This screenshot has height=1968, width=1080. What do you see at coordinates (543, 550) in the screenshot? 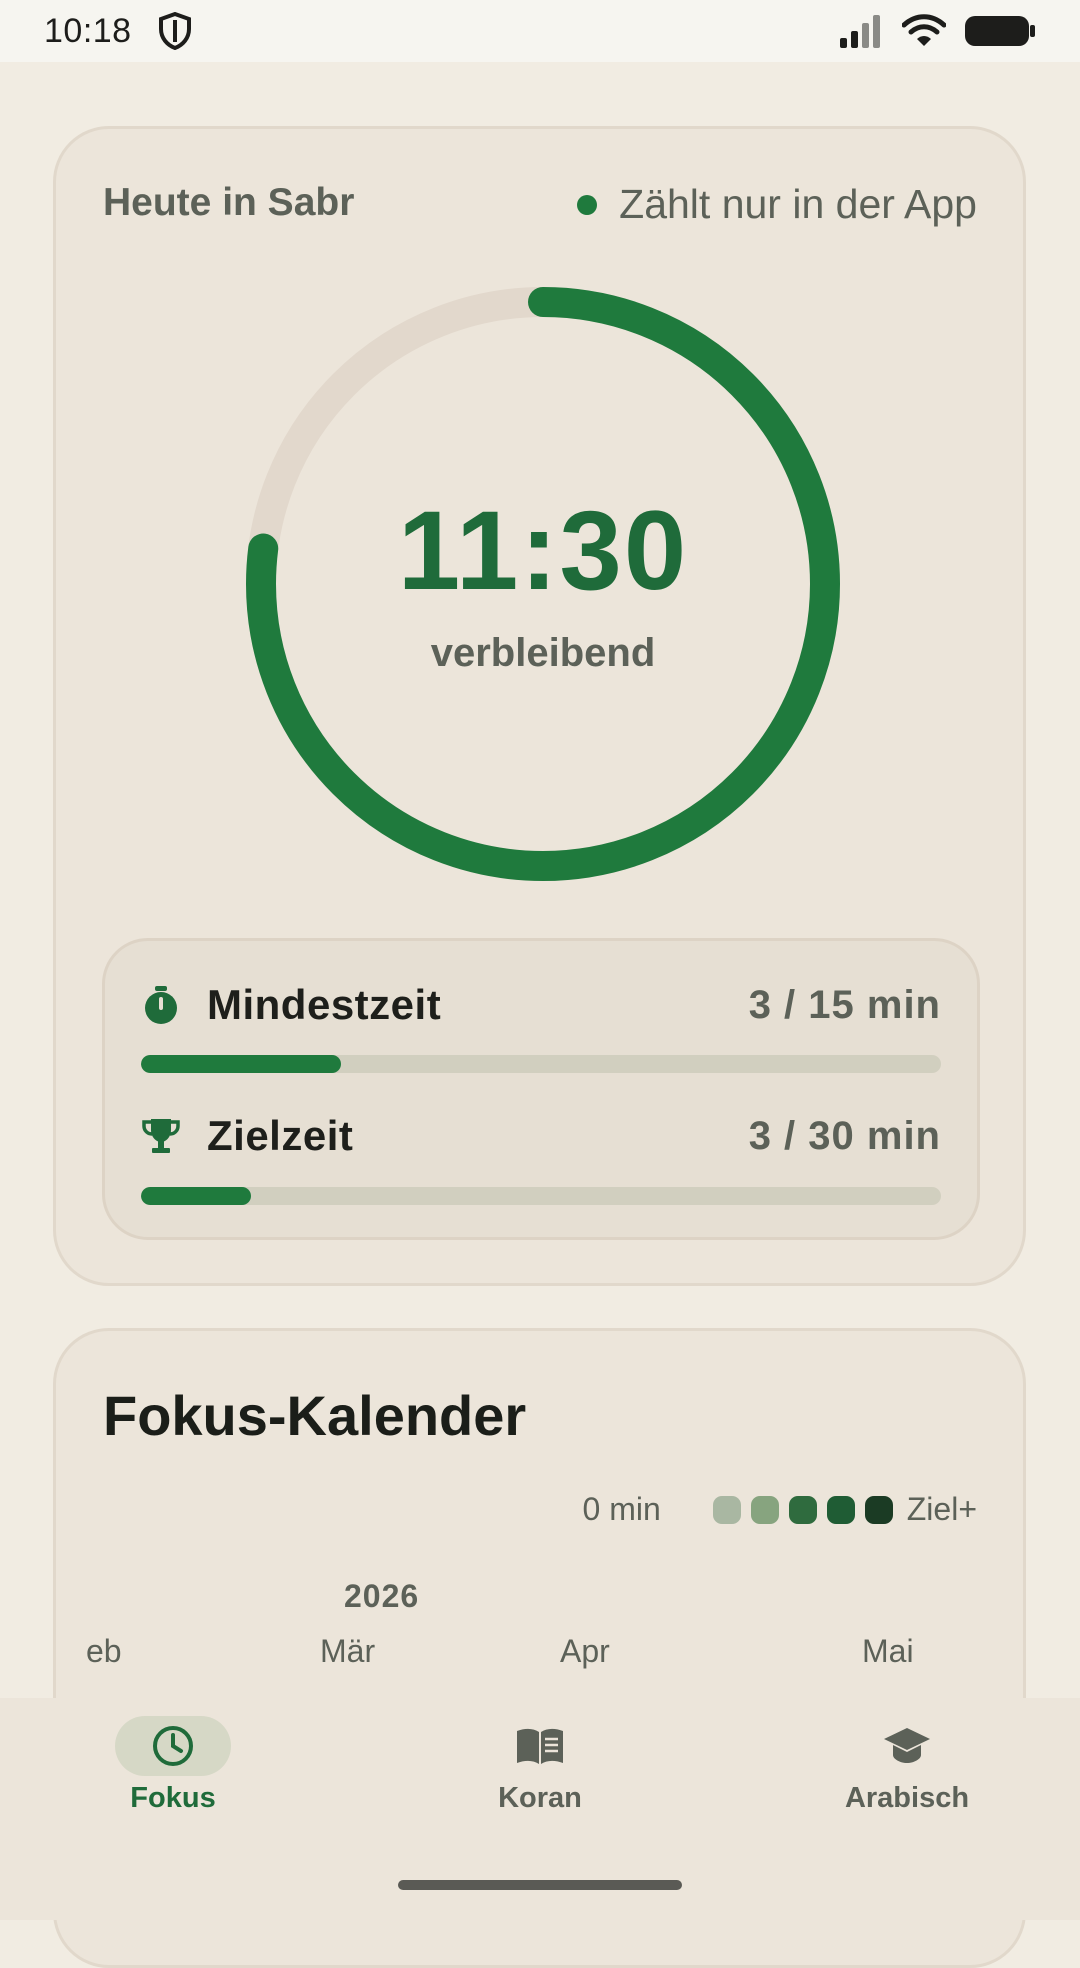
I see `timer-value: 11:30` at bounding box center [543, 550].